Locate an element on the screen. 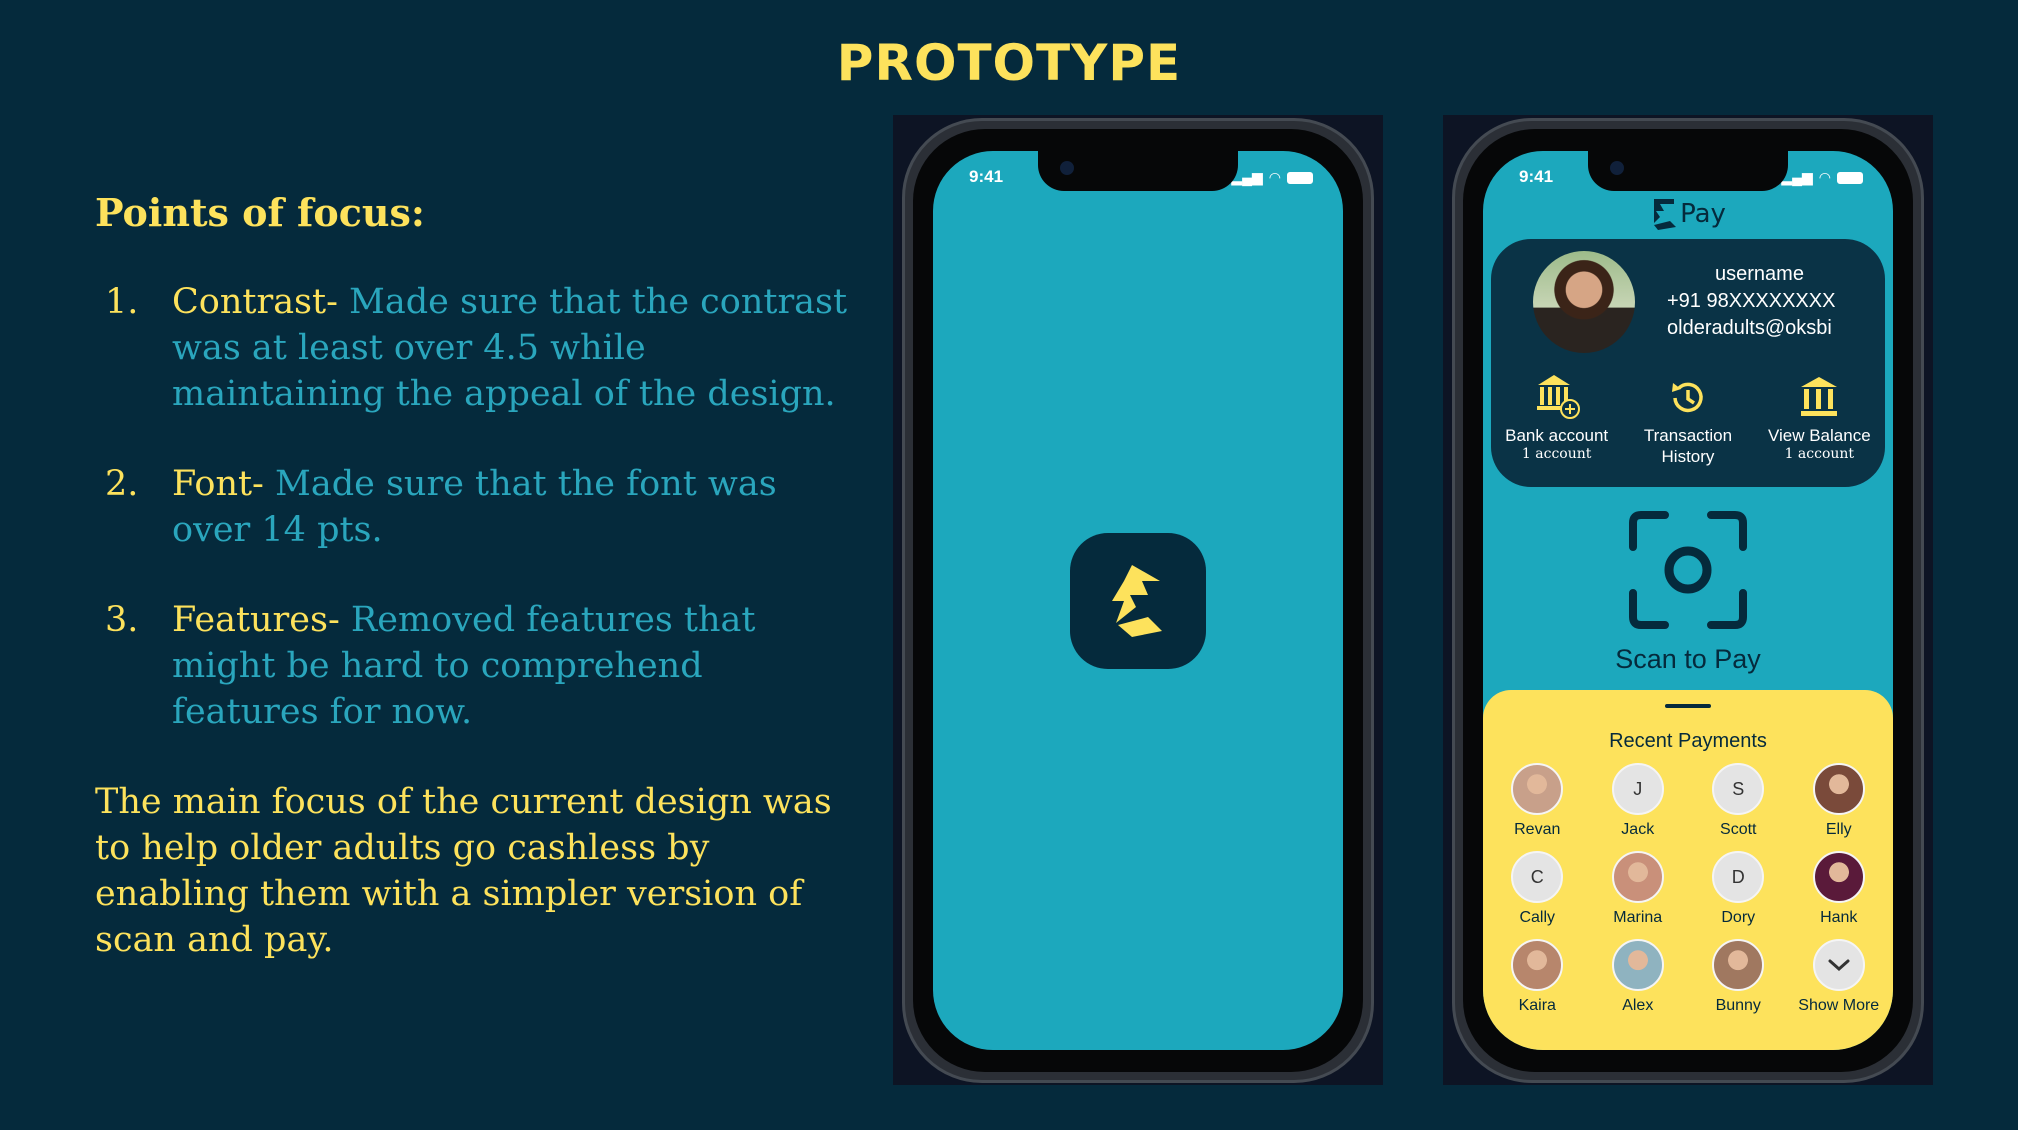 This screenshot has height=1130, width=2018. contact-item: Show More is located at coordinates (1839, 977).